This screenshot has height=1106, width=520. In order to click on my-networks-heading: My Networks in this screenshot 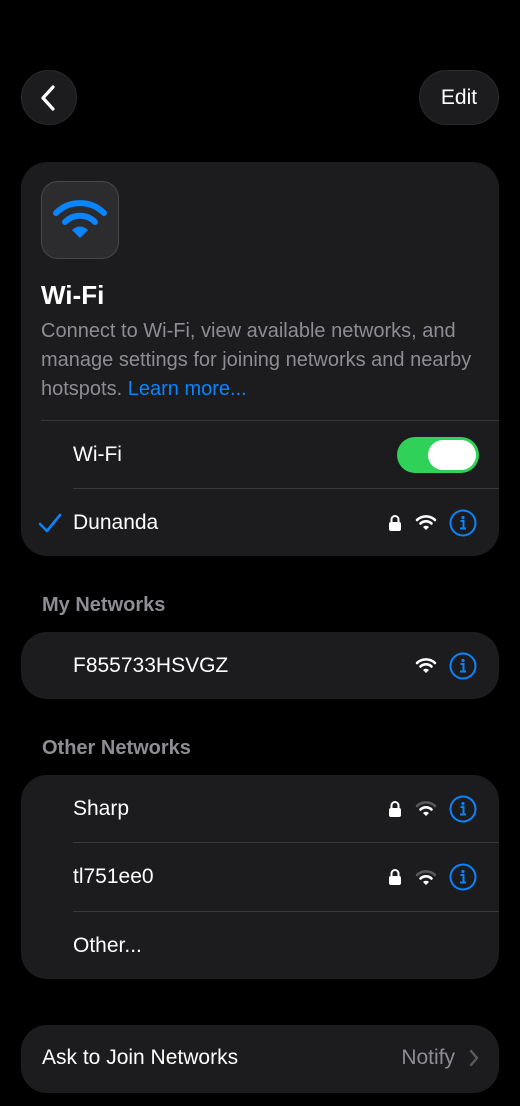, I will do `click(104, 605)`.